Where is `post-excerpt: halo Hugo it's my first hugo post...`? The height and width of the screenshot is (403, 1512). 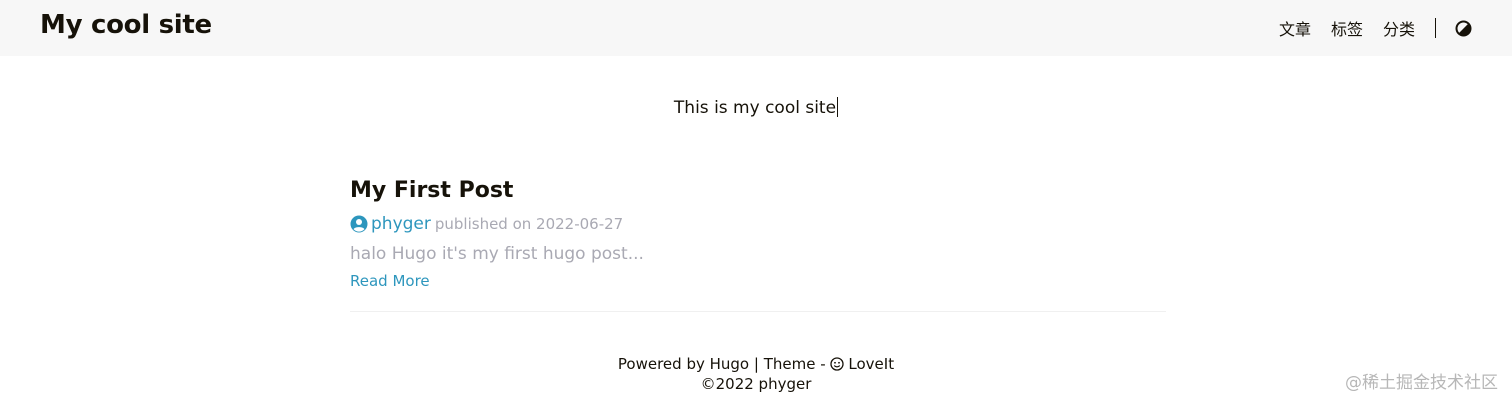 post-excerpt: halo Hugo it's my first hugo post... is located at coordinates (497, 254).